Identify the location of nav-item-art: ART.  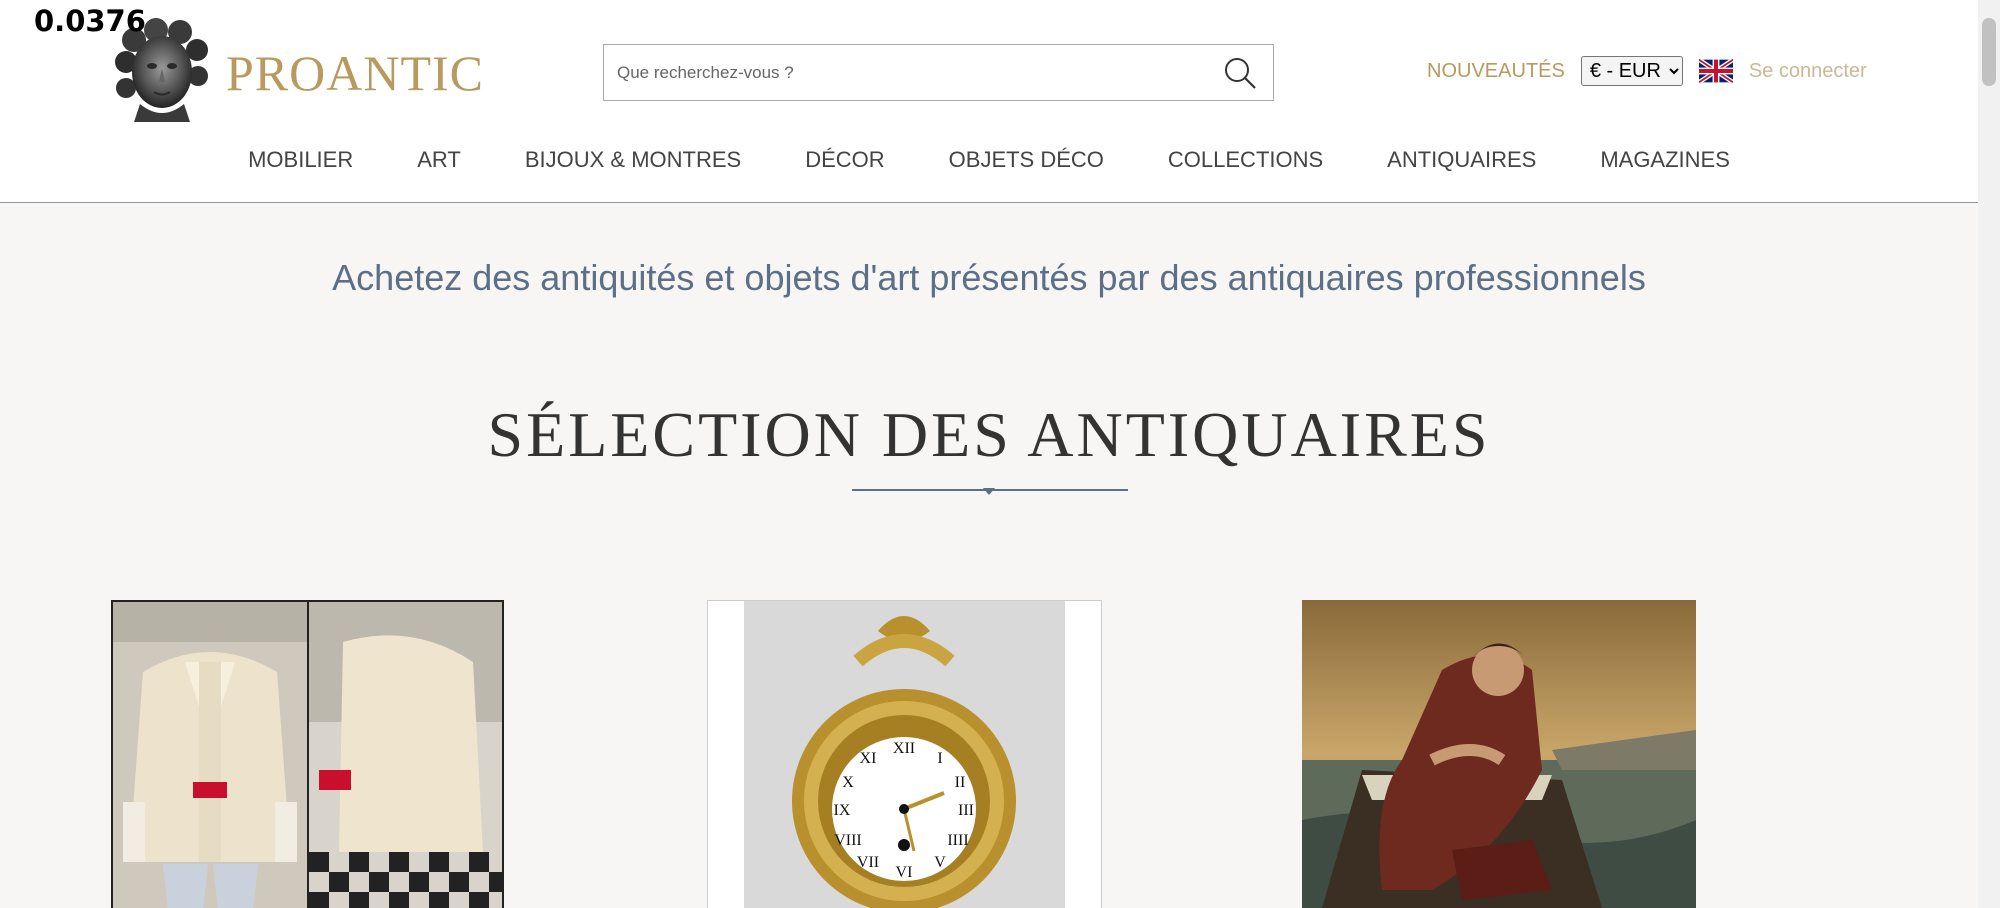
(439, 160).